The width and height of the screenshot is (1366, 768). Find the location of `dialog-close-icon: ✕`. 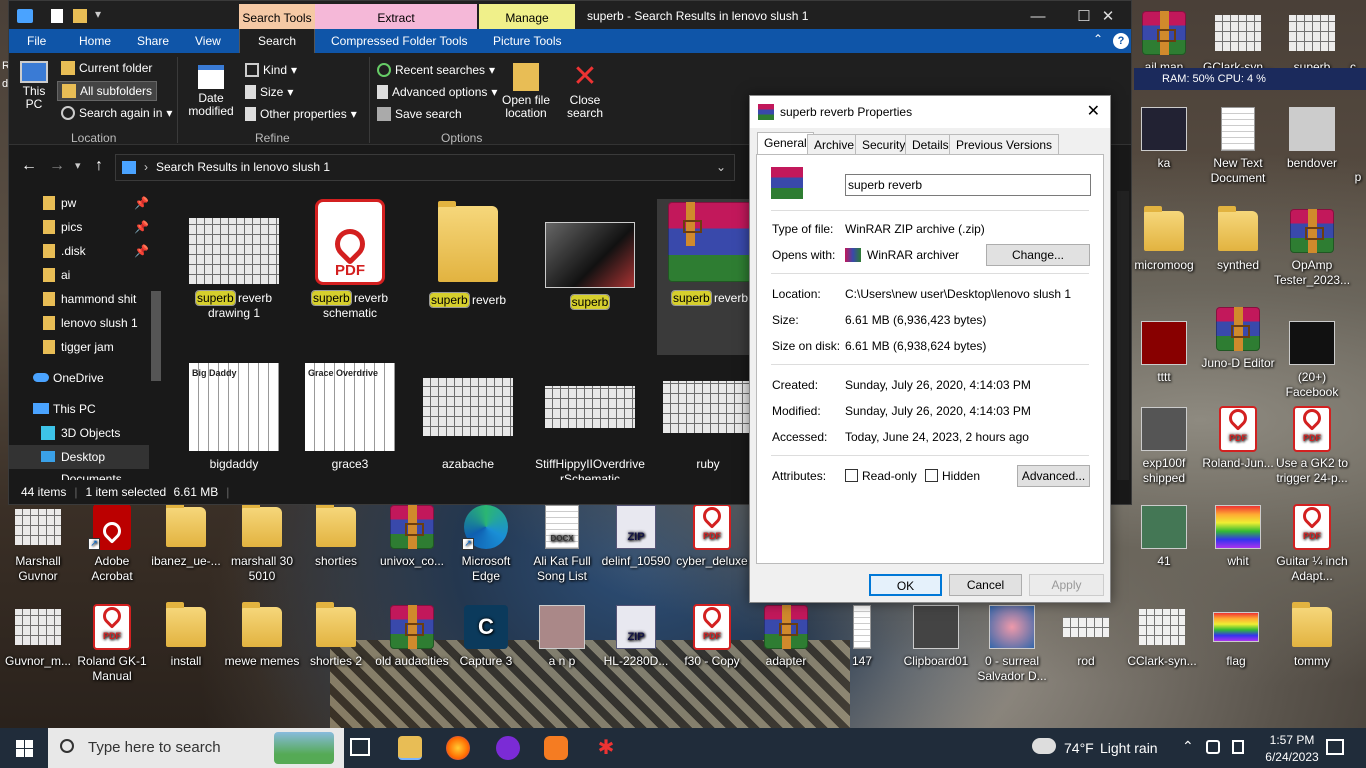

dialog-close-icon: ✕ is located at coordinates (1093, 112).